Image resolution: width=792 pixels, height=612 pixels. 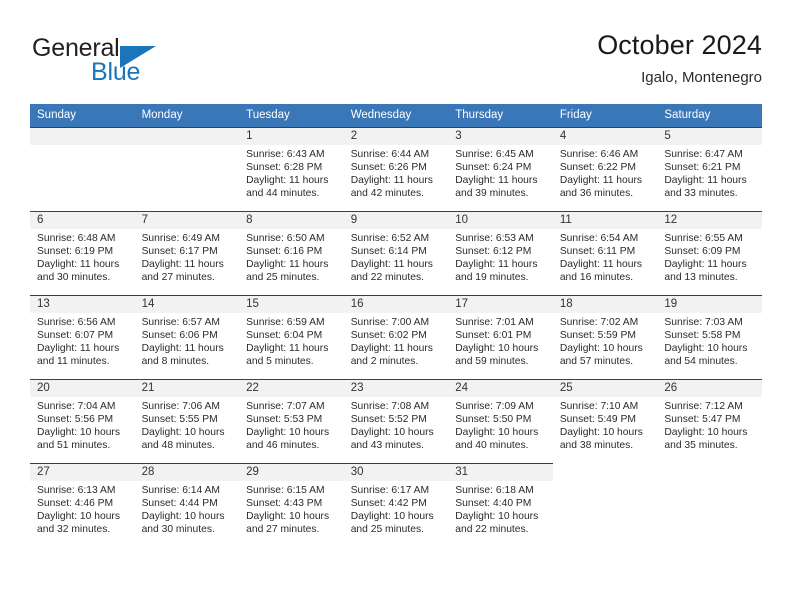 I want to click on sunset-text: Sunset: 5:52 PM, so click(x=388, y=420).